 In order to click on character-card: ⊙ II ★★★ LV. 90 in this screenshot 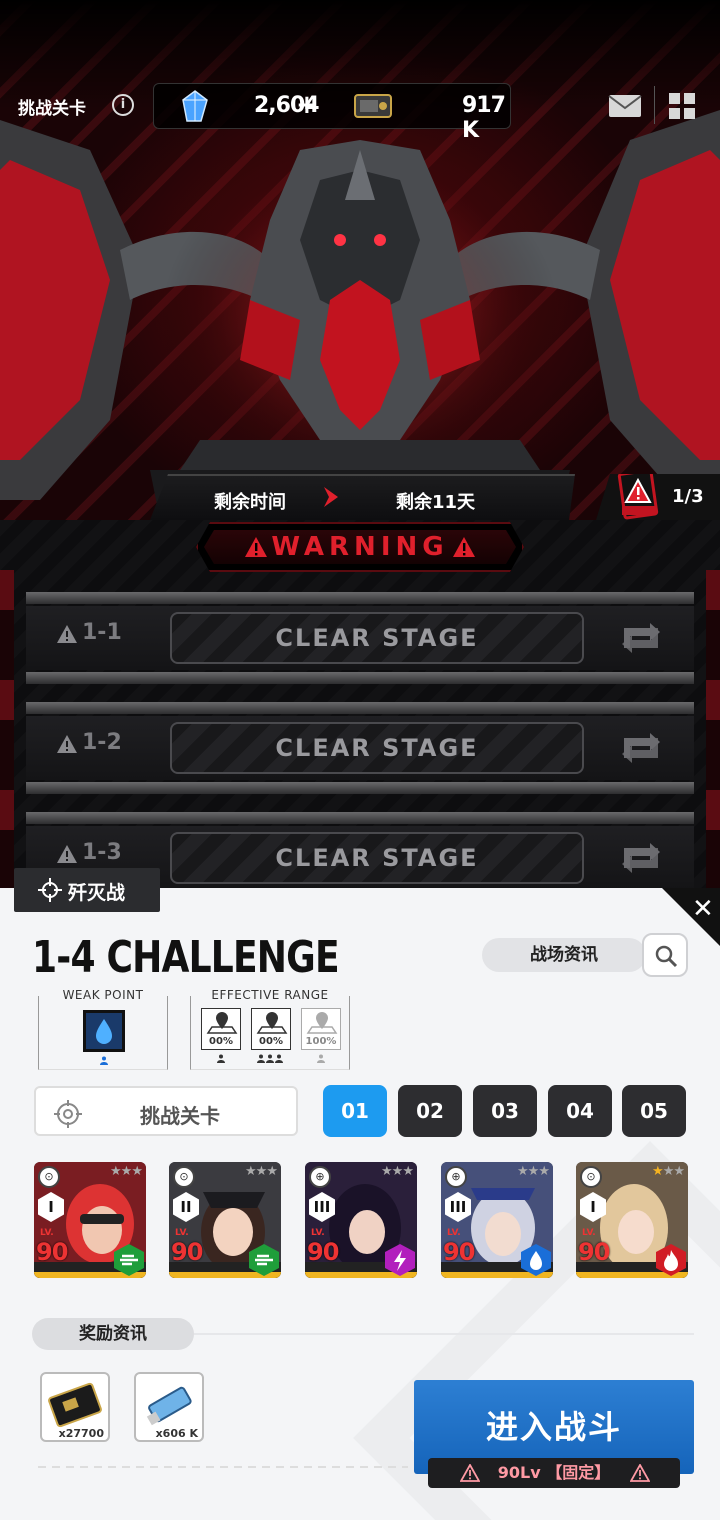, I will do `click(225, 1220)`.